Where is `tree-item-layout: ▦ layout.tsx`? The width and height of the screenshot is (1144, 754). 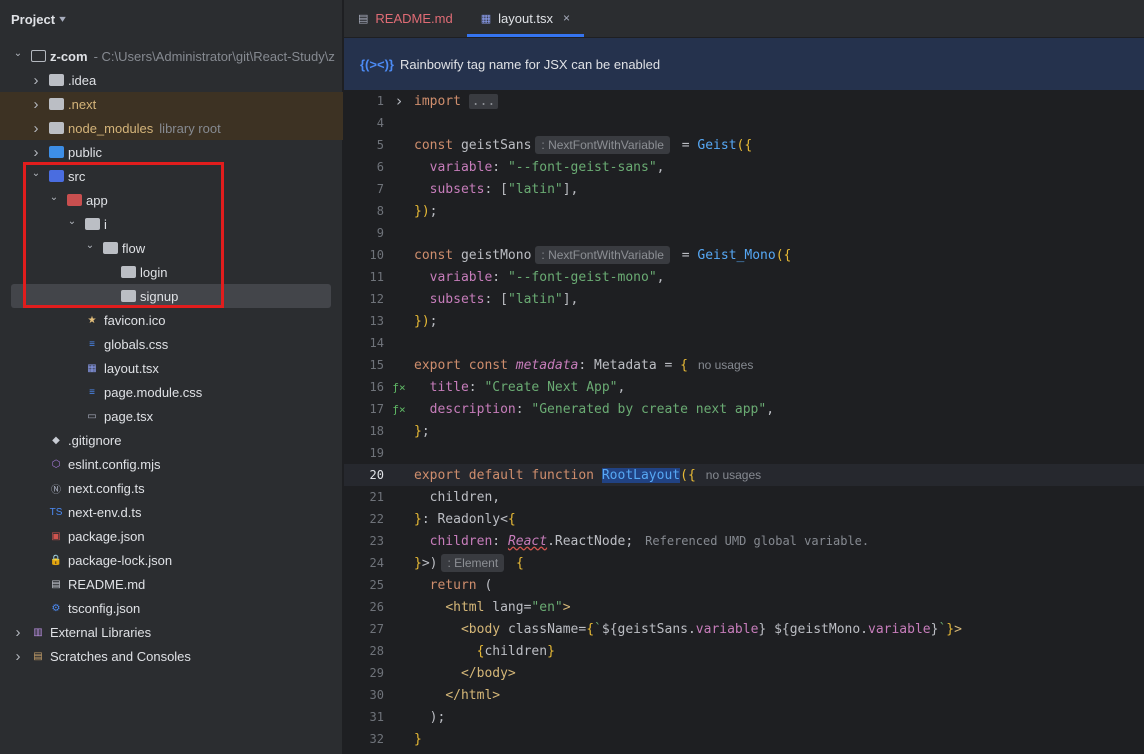
tree-item-layout: ▦ layout.tsx is located at coordinates (171, 368).